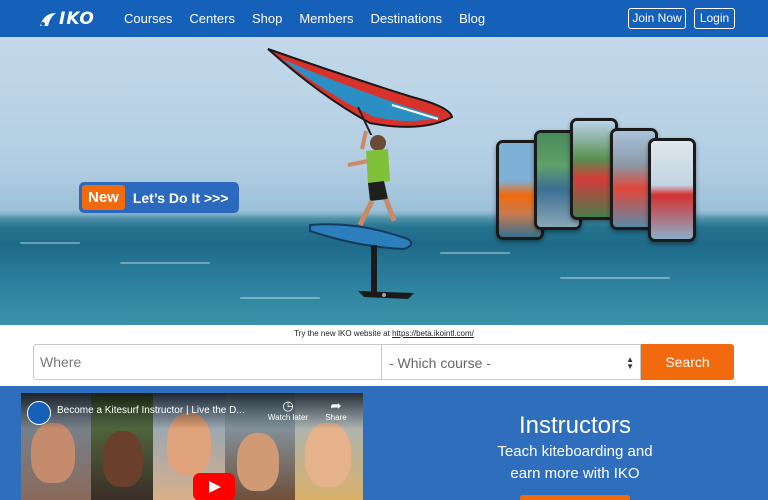  I want to click on course-search-bar: - Which course - ▲▼ Search, so click(384, 363).